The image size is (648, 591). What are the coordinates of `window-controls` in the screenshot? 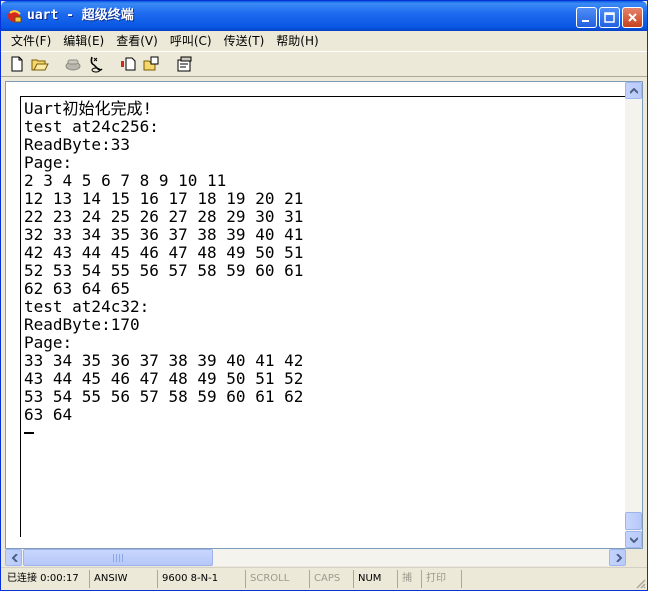 It's located at (609, 17).